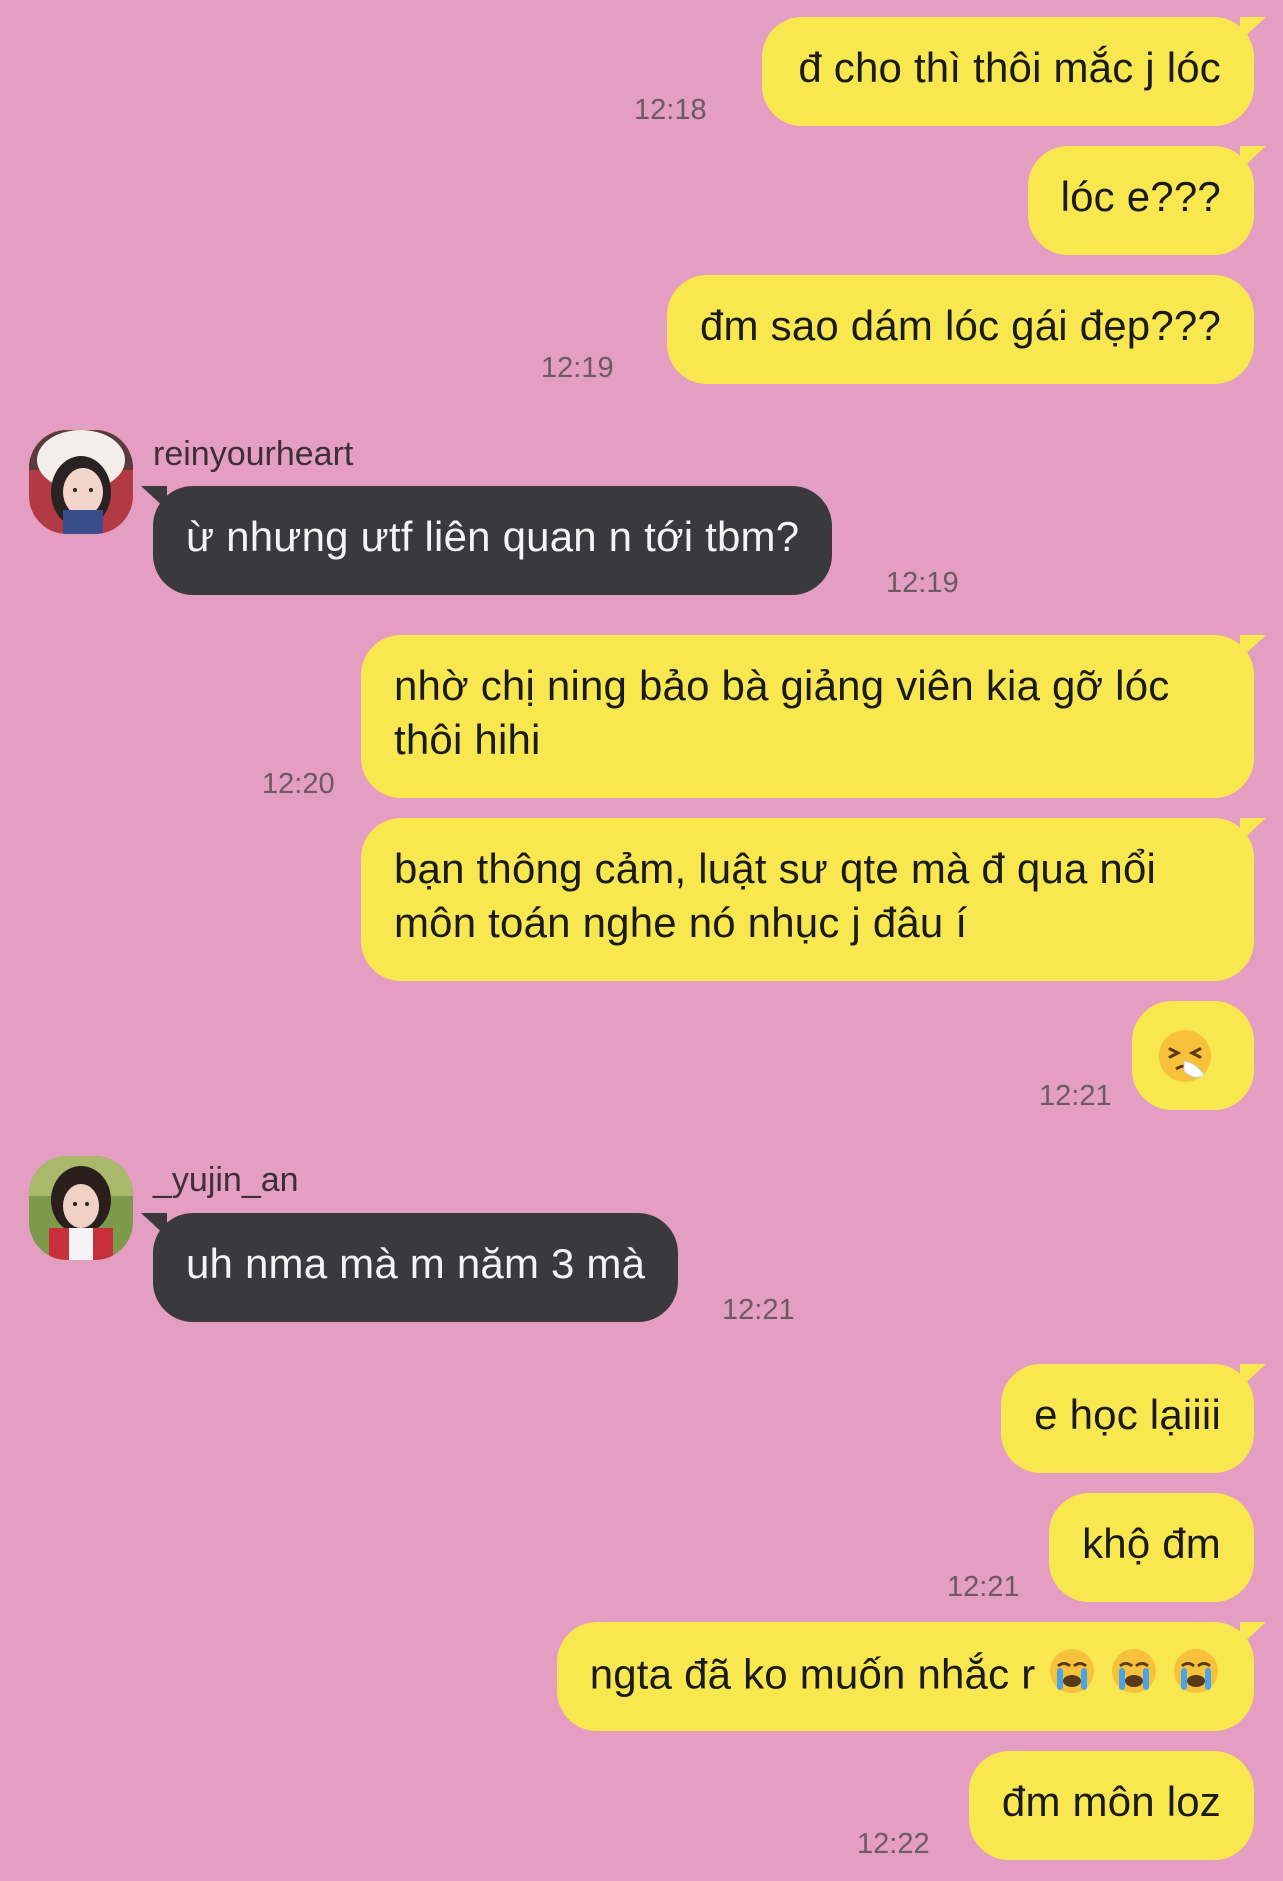  I want to click on message-bubble: đm môn loz, so click(1111, 1805).